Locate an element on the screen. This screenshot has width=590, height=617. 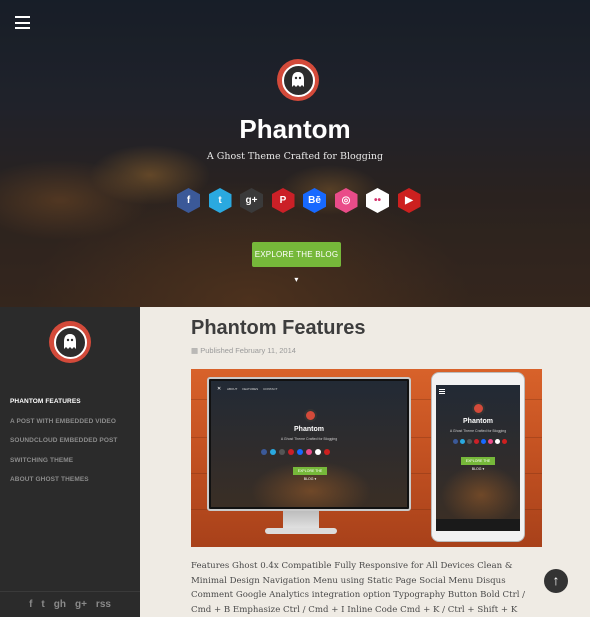
youtube-icon: ▶ is located at coordinates (409, 200).